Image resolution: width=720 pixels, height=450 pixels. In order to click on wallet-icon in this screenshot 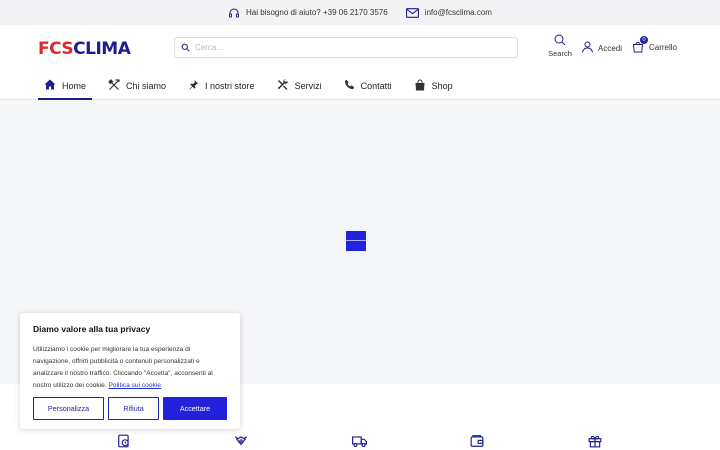, I will do `click(477, 441)`.